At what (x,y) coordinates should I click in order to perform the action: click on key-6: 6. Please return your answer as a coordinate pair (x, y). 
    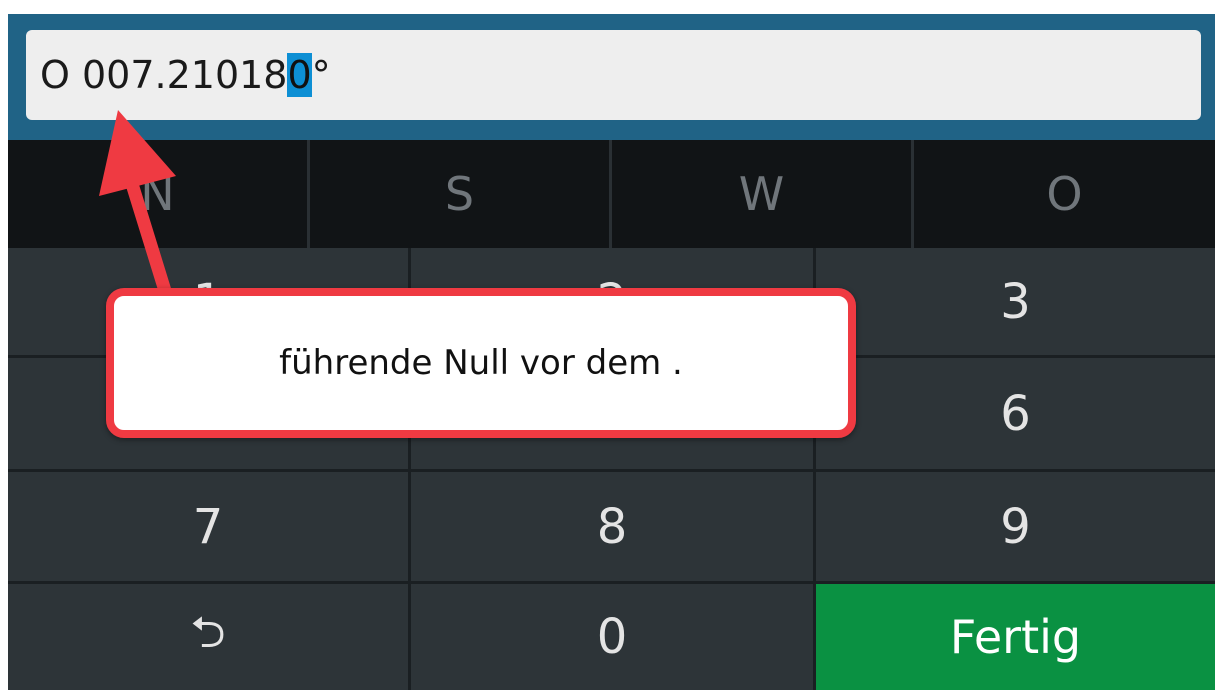
    Looking at the image, I should click on (1015, 415).